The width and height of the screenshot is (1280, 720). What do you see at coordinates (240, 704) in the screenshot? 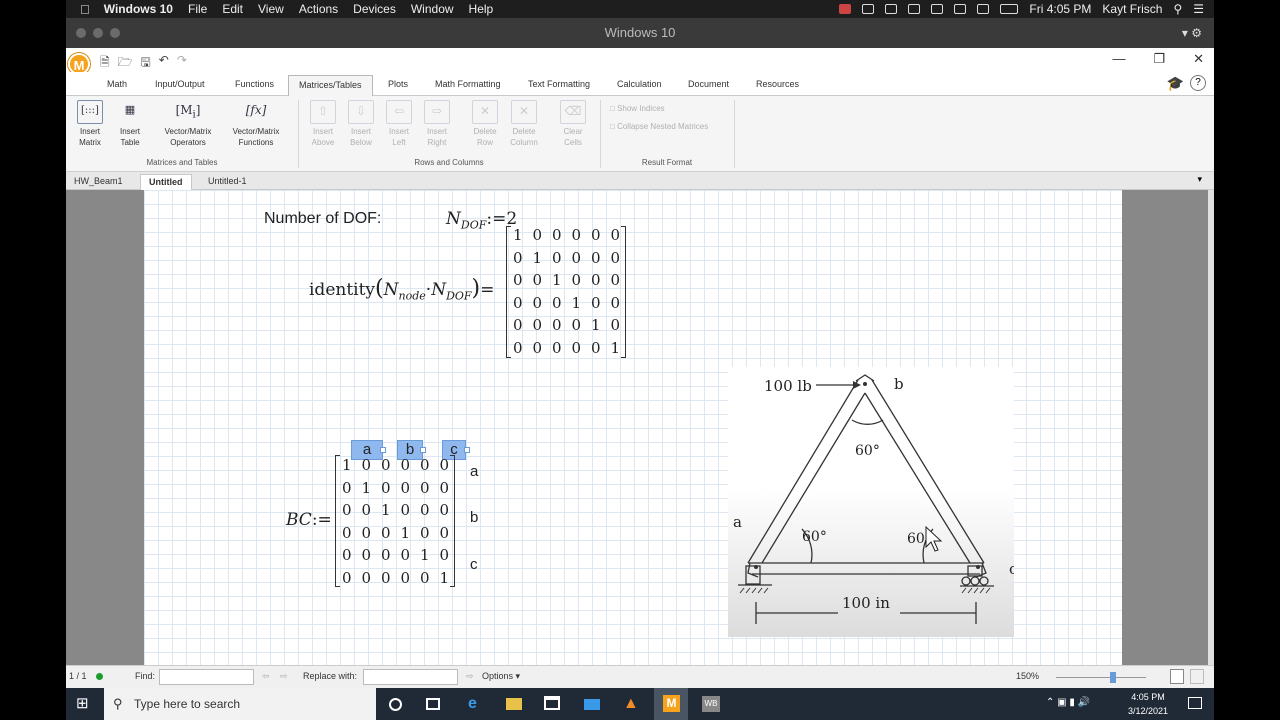
I see `taskbar-search-box: ⚲ Type here to search` at bounding box center [240, 704].